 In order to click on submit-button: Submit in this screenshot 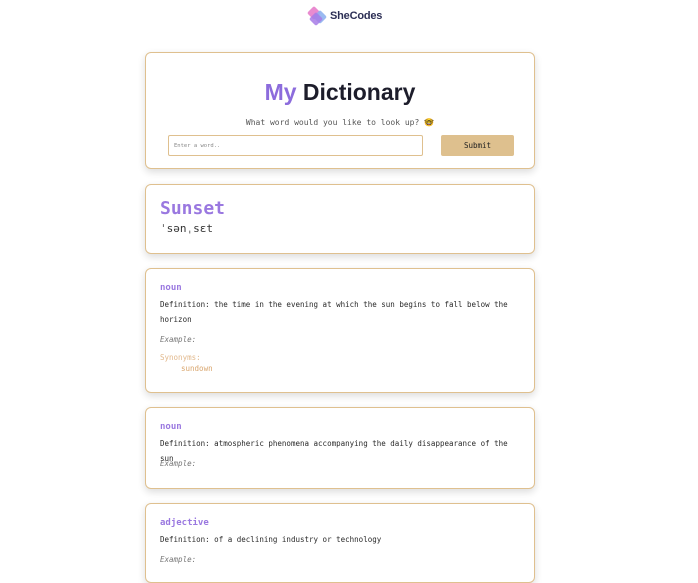, I will do `click(477, 145)`.